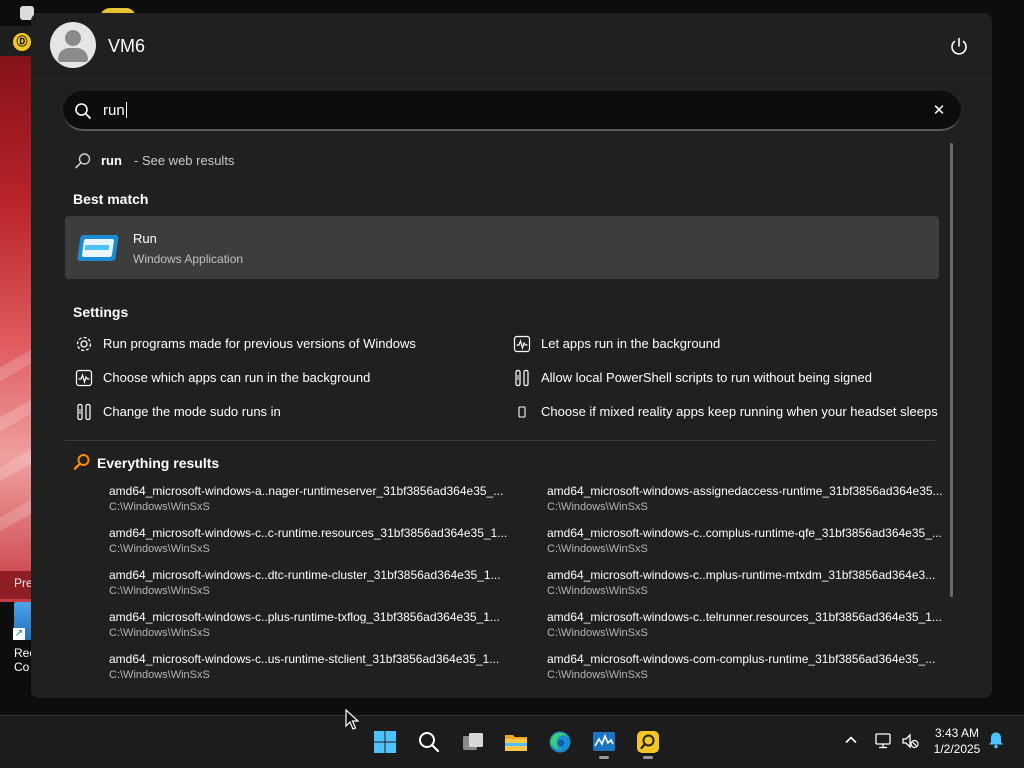 The image size is (1024, 768). Describe the element at coordinates (98, 248) in the screenshot. I see `run-app-icon` at that location.